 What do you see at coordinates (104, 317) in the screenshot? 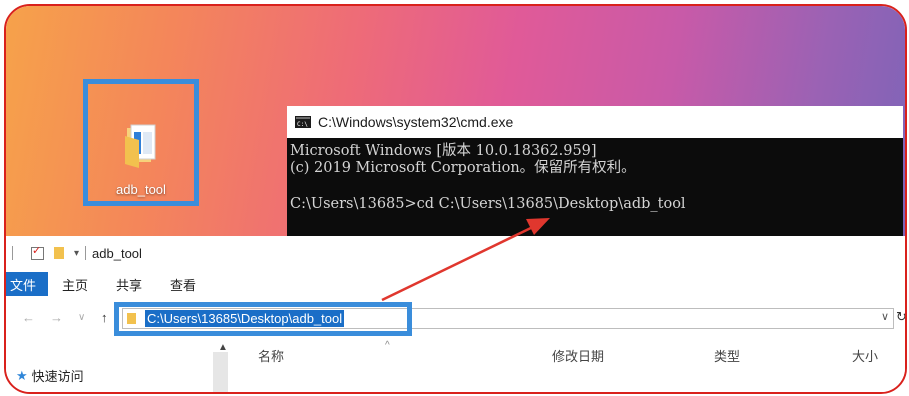
I see `up-arrow-icon: ↑` at bounding box center [104, 317].